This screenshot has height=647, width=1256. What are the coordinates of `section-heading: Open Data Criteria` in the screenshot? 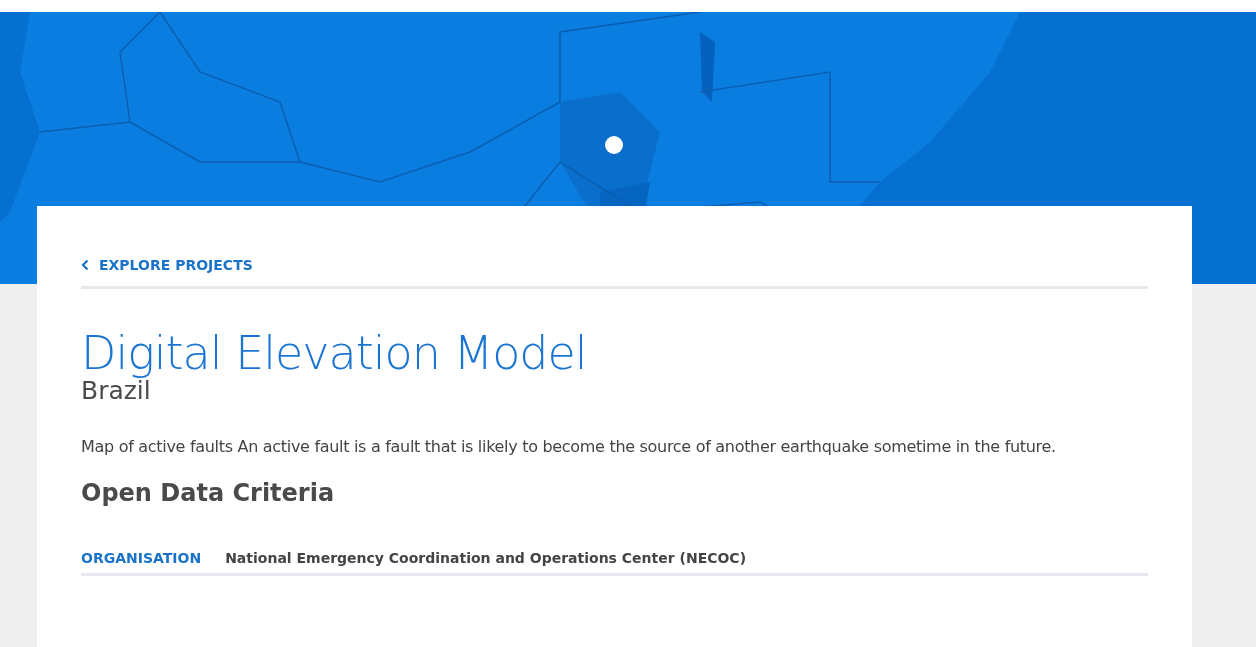 It's located at (208, 493).